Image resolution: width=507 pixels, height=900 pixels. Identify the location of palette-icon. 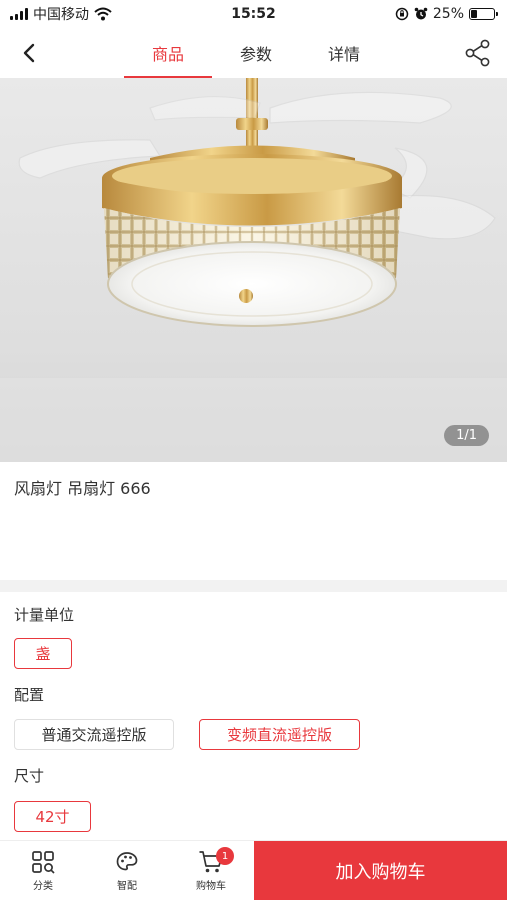
(127, 861).